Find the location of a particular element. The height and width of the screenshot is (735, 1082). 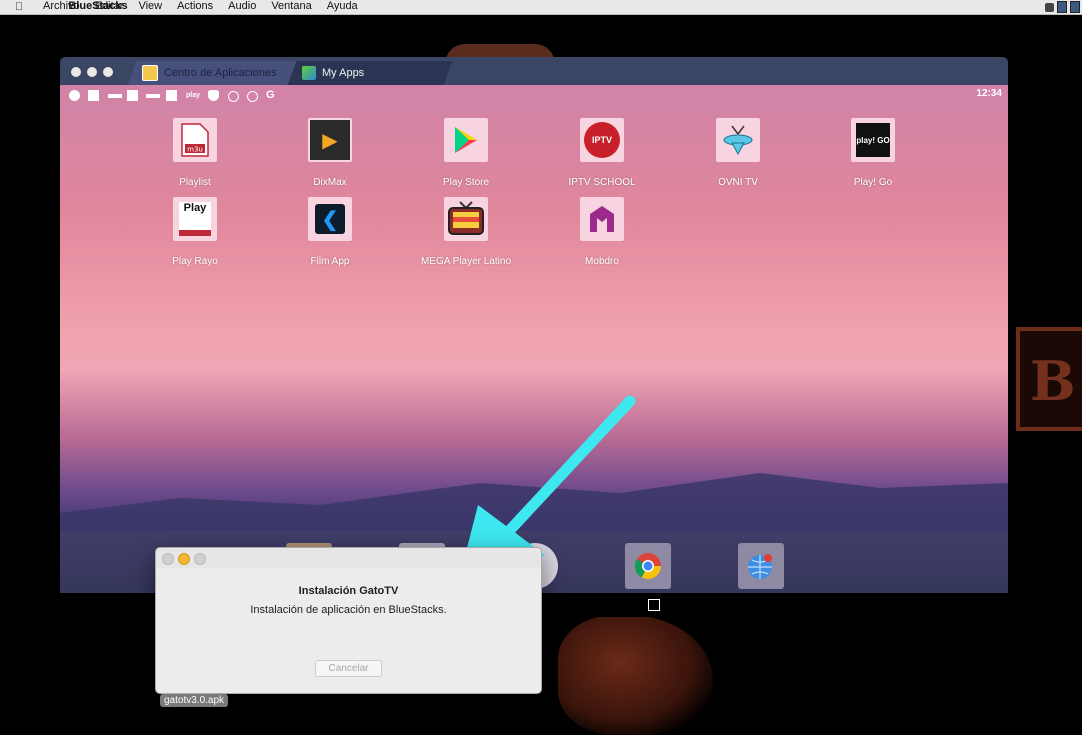

tab-centro-de-aplicaciones: Centro de Aplicaciones is located at coordinates (212, 73).